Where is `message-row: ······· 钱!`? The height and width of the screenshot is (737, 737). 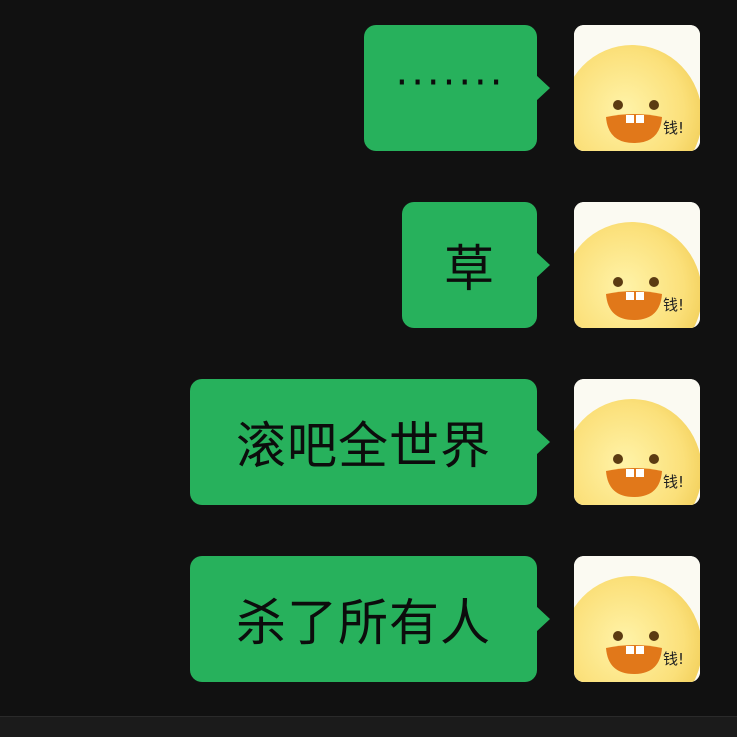
message-row: ······· 钱! is located at coordinates (532, 88).